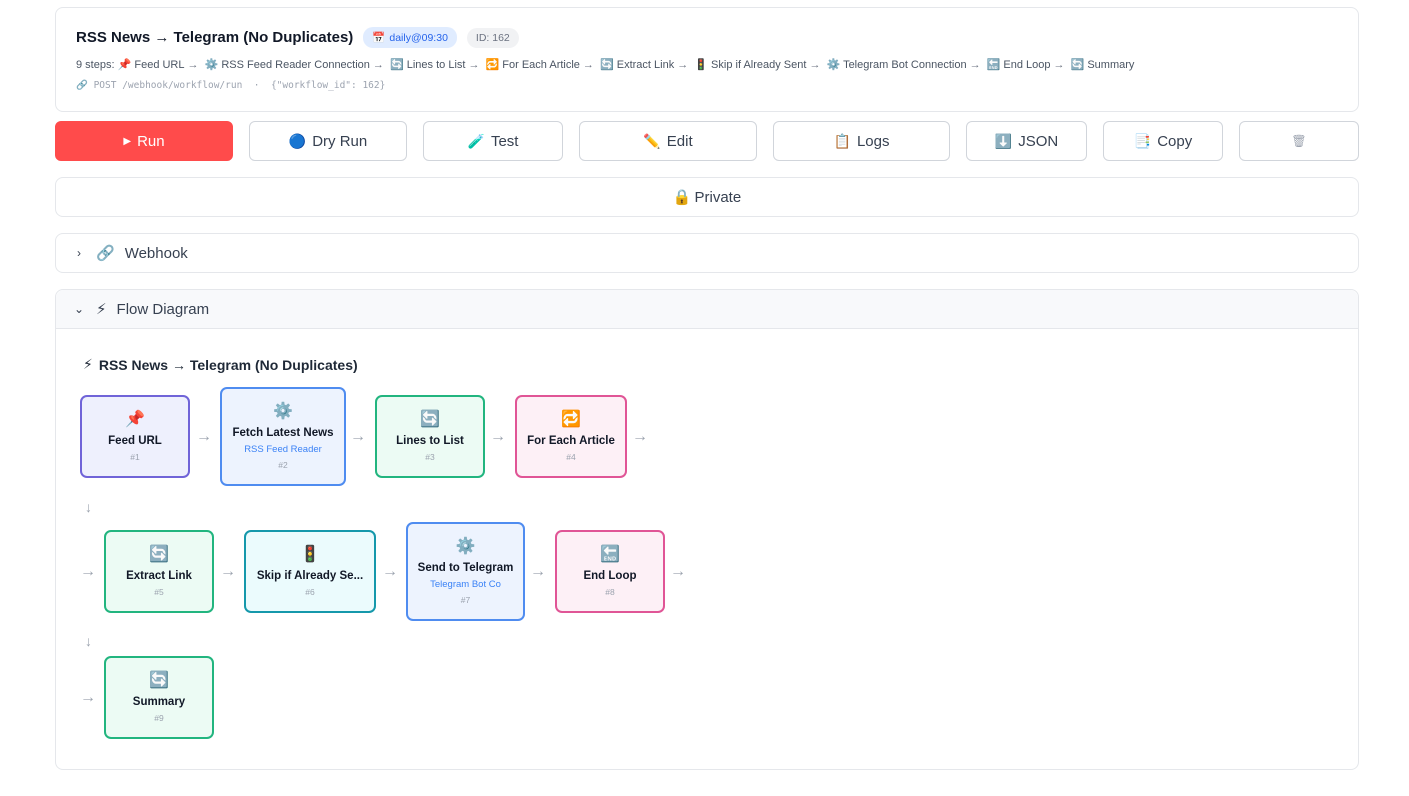  I want to click on edit-label: Edit, so click(679, 141).